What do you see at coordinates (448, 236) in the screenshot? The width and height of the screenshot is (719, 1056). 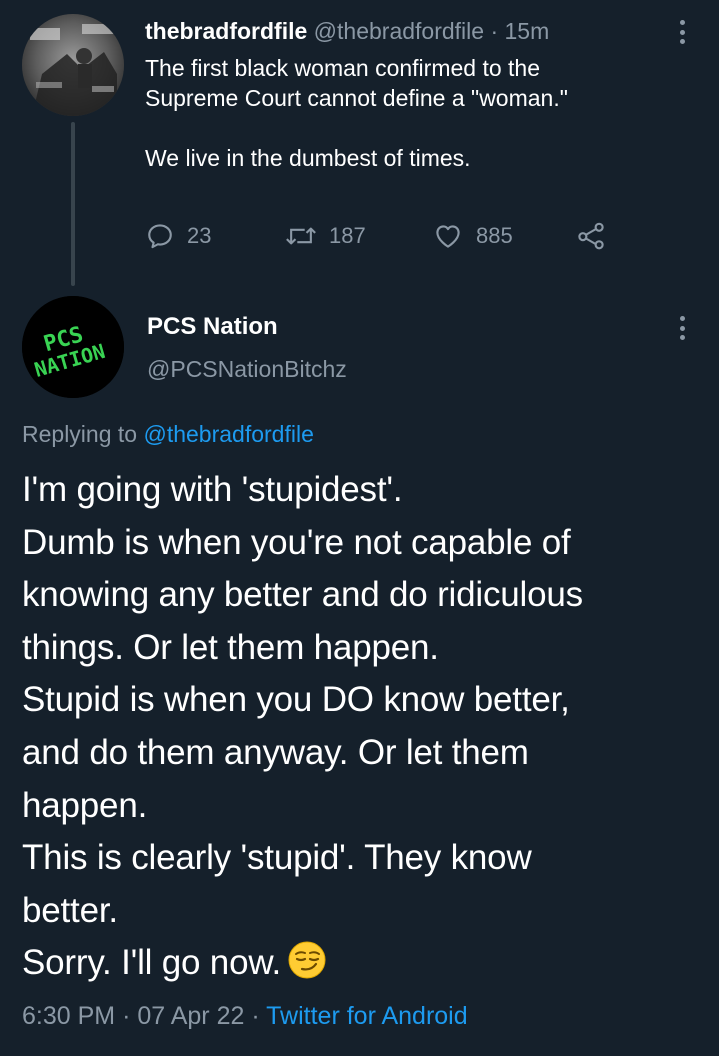 I see `heart-icon` at bounding box center [448, 236].